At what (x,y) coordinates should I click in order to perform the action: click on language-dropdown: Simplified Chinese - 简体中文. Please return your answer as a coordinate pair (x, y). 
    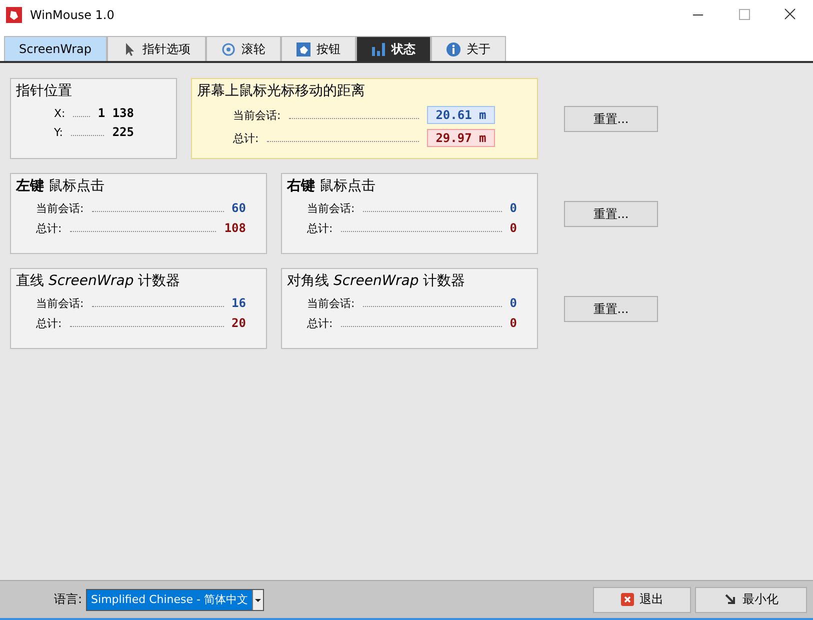
    Looking at the image, I should click on (175, 599).